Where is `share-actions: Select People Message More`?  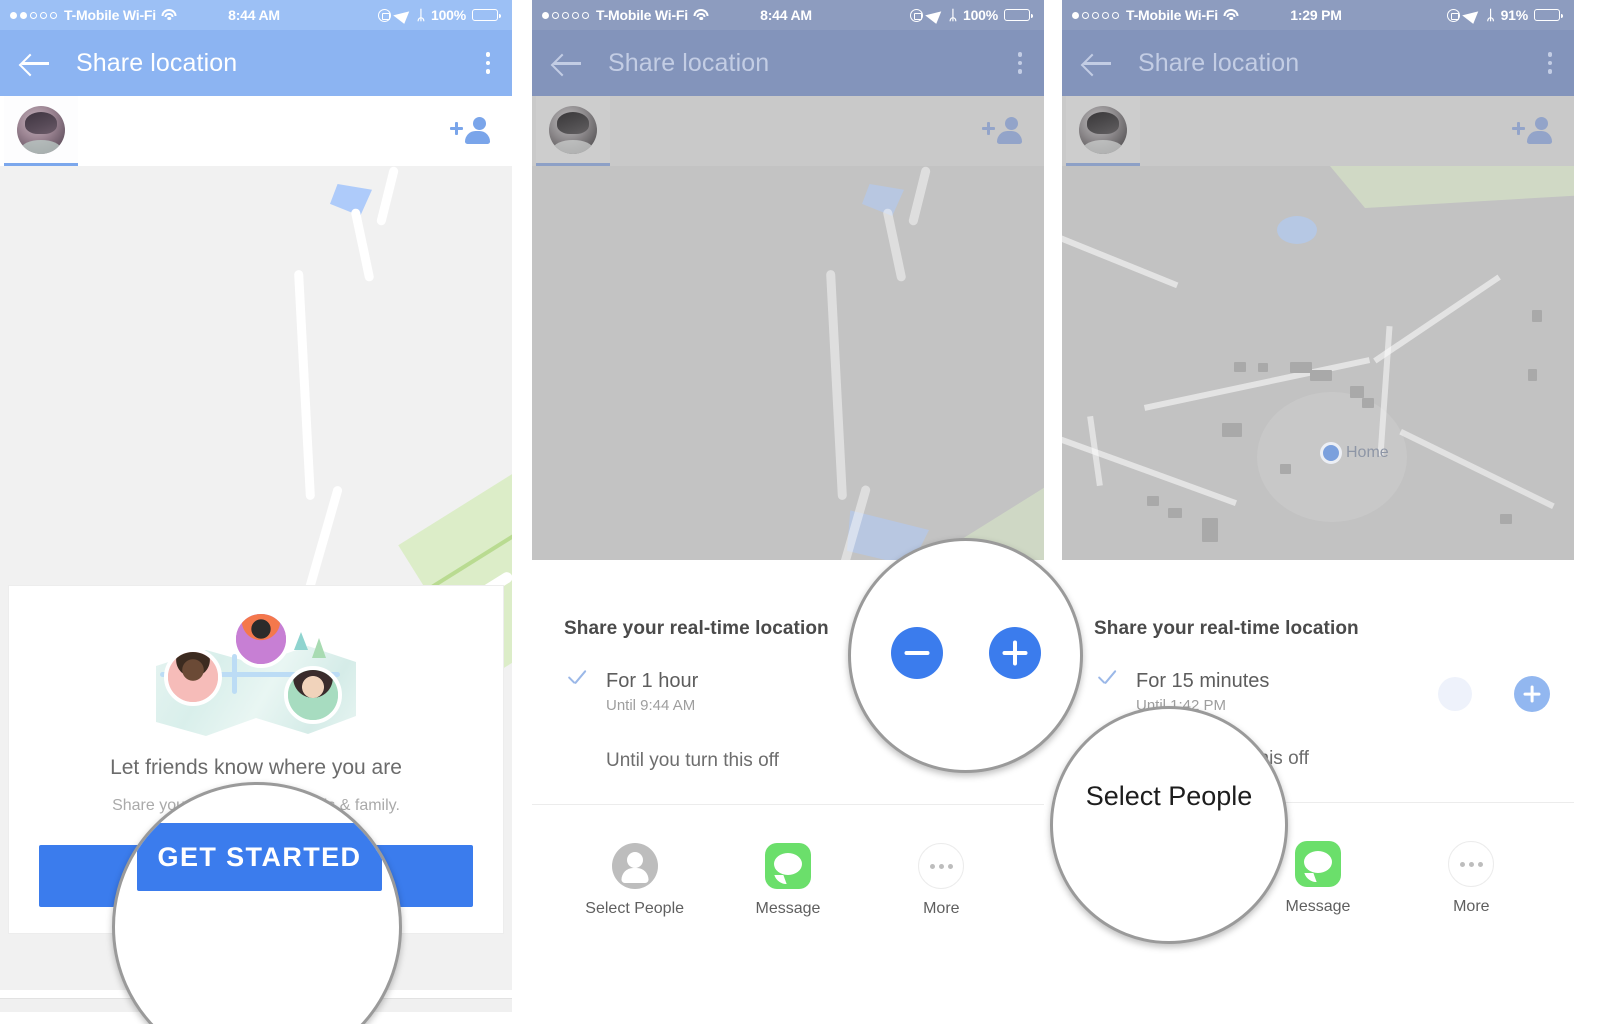 share-actions: Select People Message More is located at coordinates (788, 861).